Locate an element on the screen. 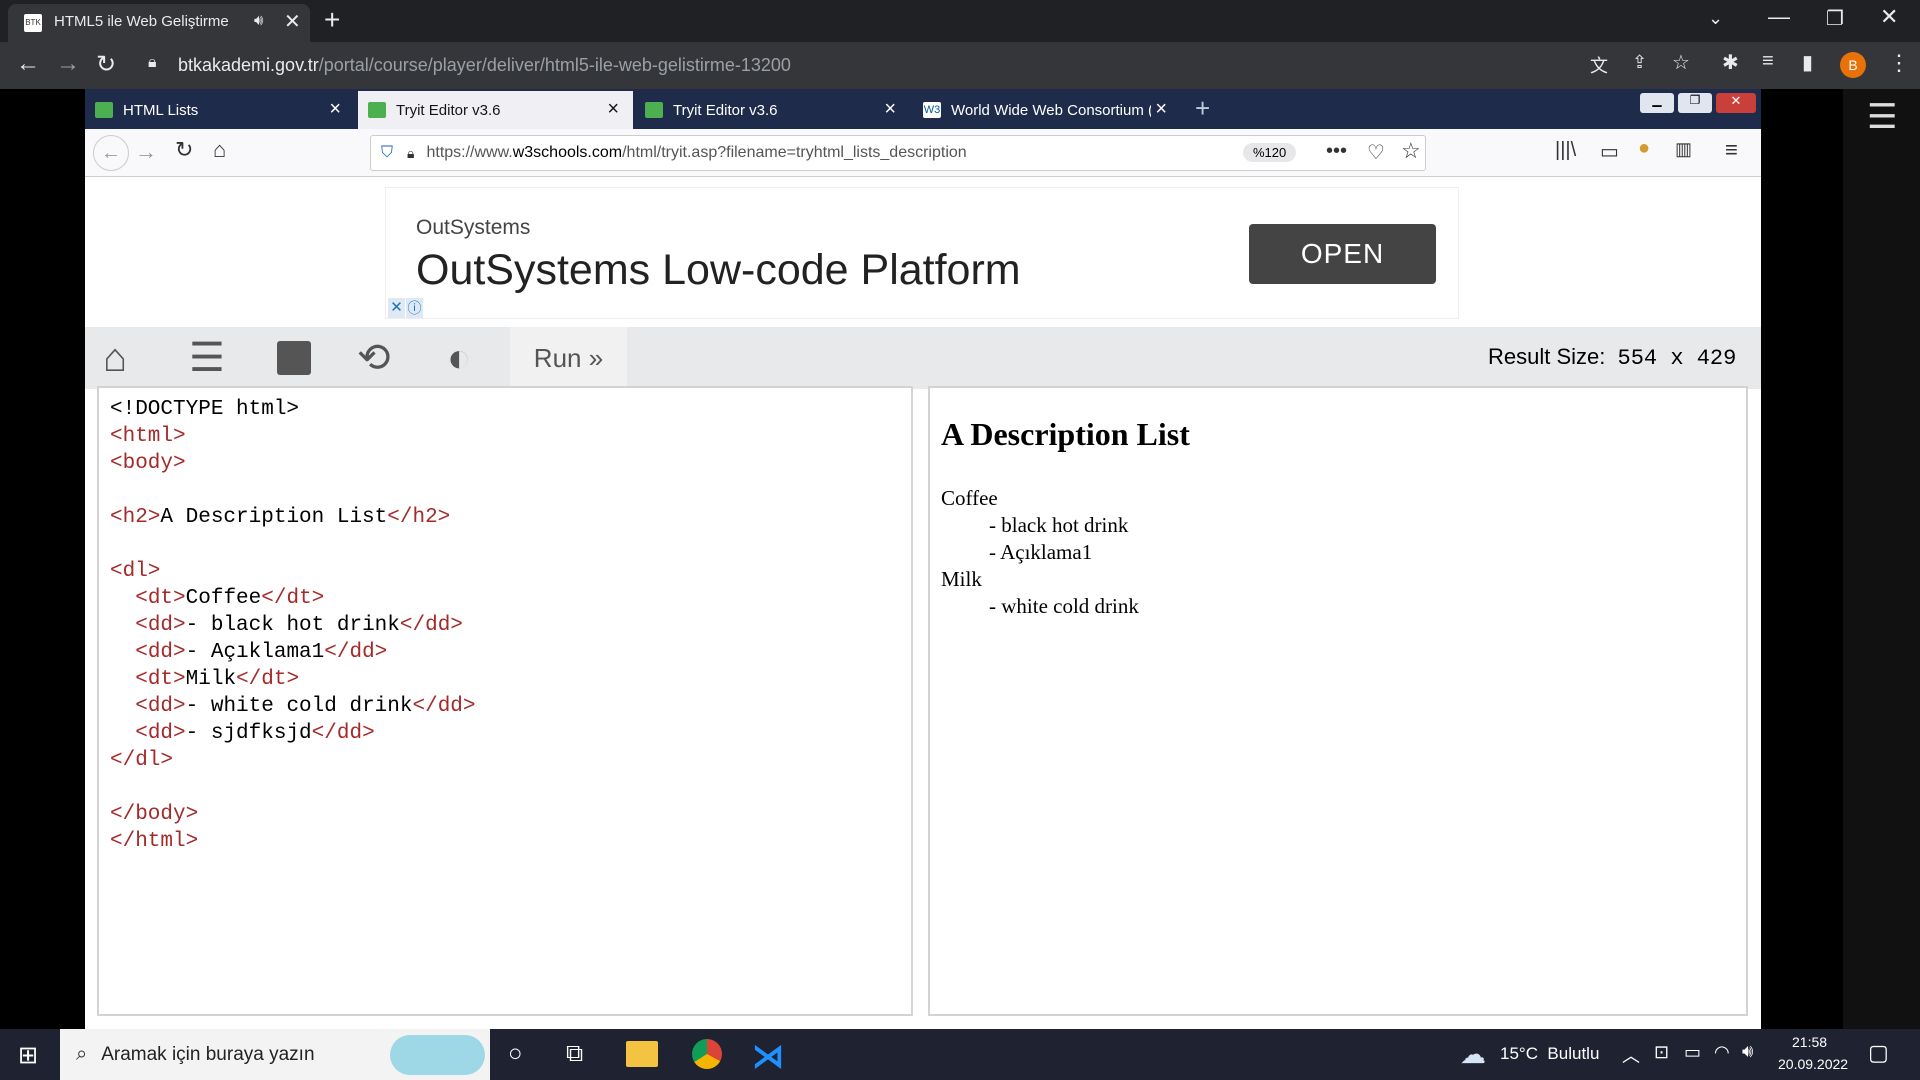  minimize-window-button: ▁ is located at coordinates (1657, 103).